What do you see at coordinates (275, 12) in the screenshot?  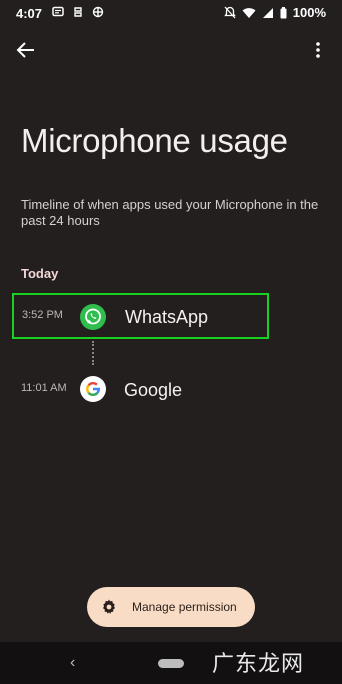 I see `system-status-icons: 100%` at bounding box center [275, 12].